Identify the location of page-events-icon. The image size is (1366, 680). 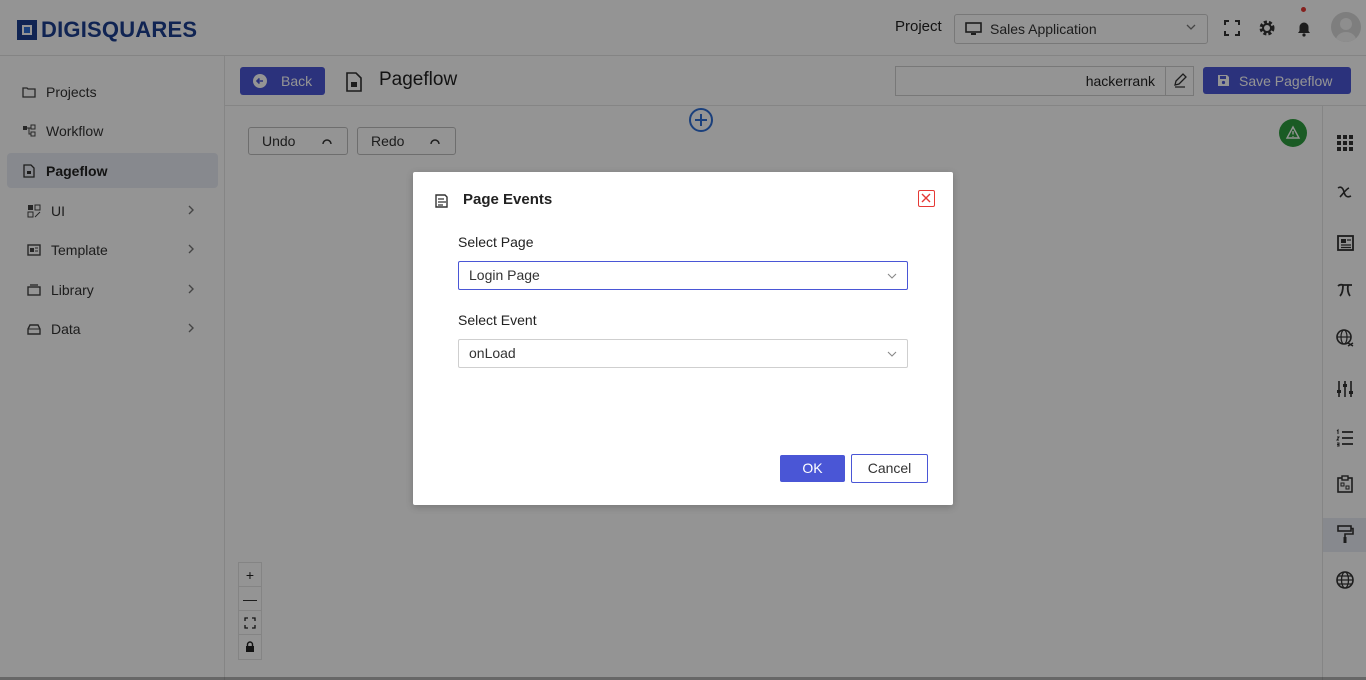
(441, 201).